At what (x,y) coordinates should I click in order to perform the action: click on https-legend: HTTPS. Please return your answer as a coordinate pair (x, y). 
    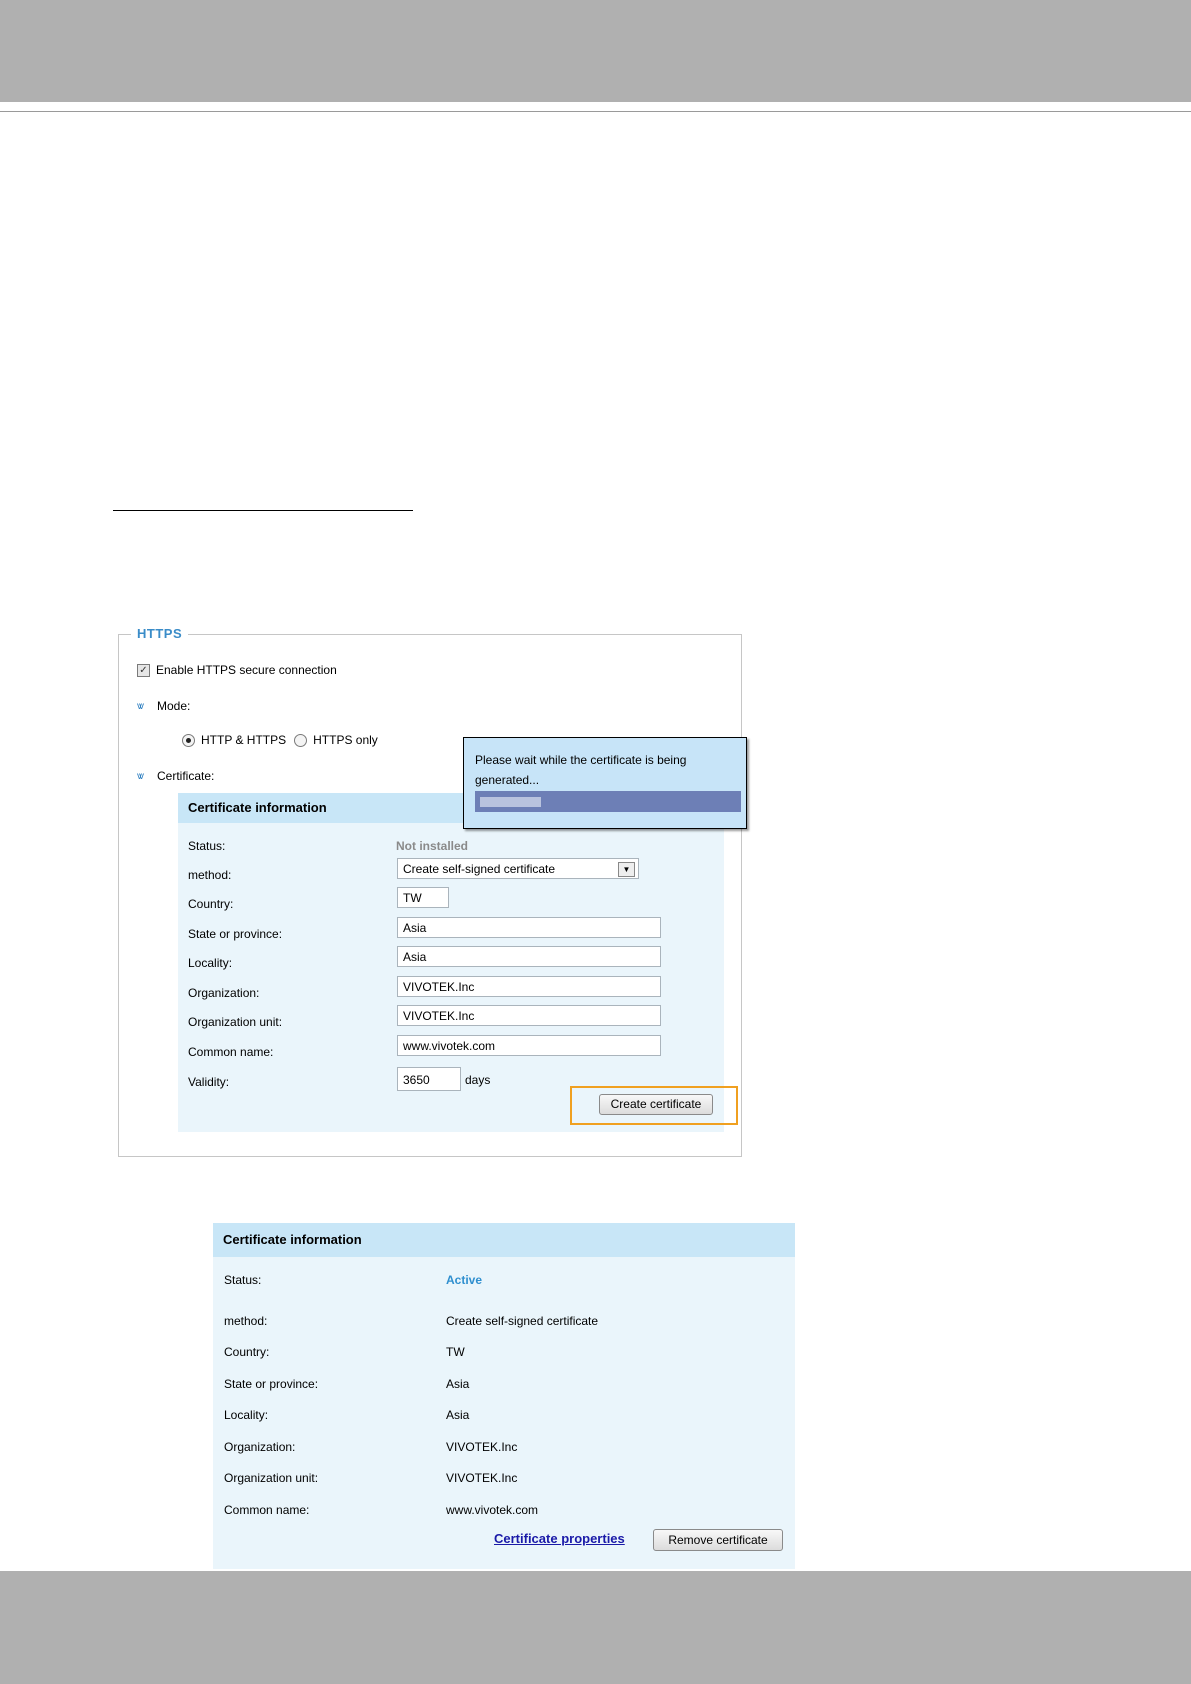
    Looking at the image, I should click on (160, 633).